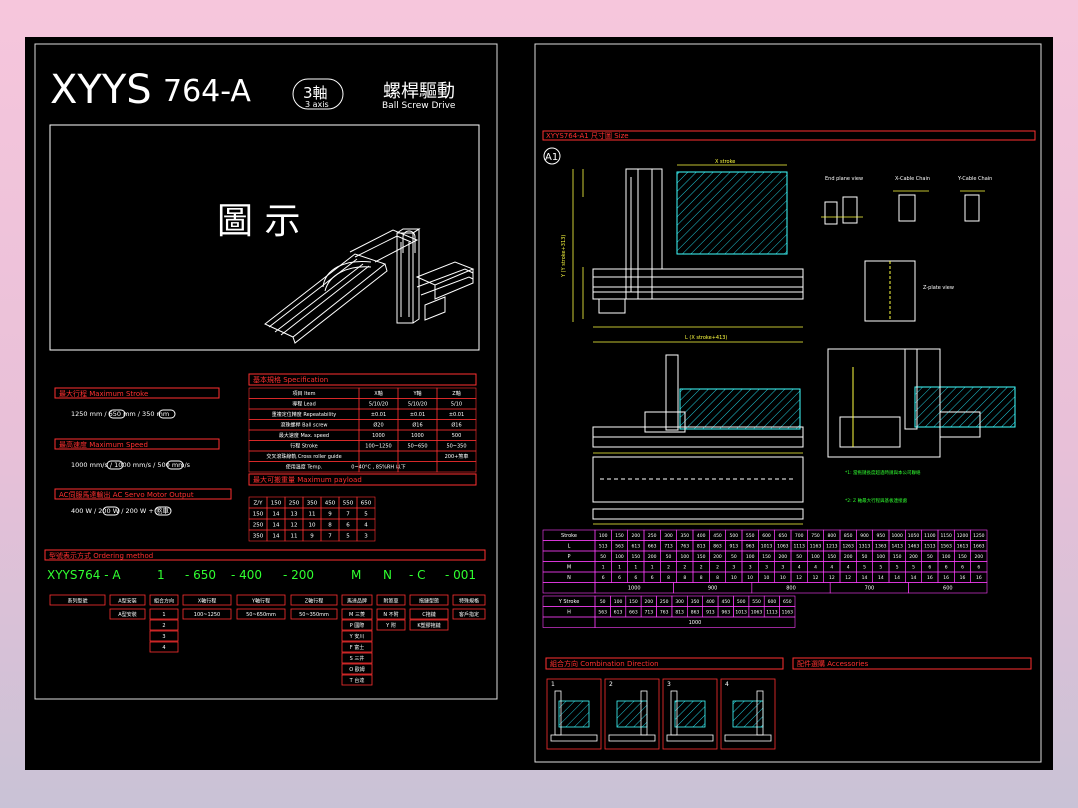 The width and height of the screenshot is (1078, 808). Describe the element at coordinates (84, 575) in the screenshot. I see `order-code-part: XYYS764 - A` at that location.